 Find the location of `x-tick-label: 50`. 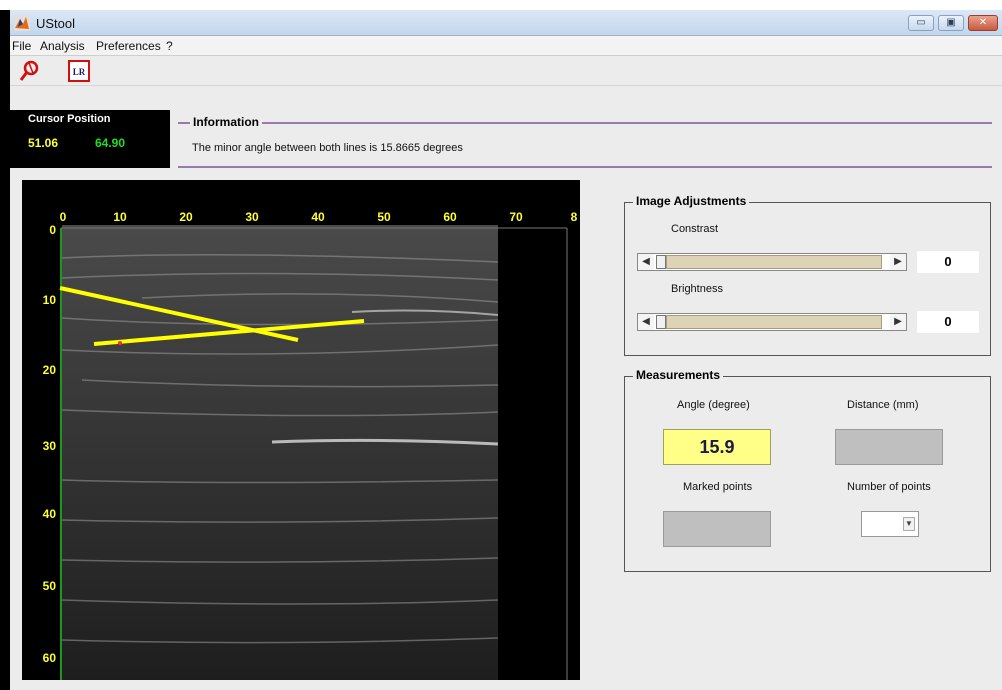

x-tick-label: 50 is located at coordinates (384, 217).